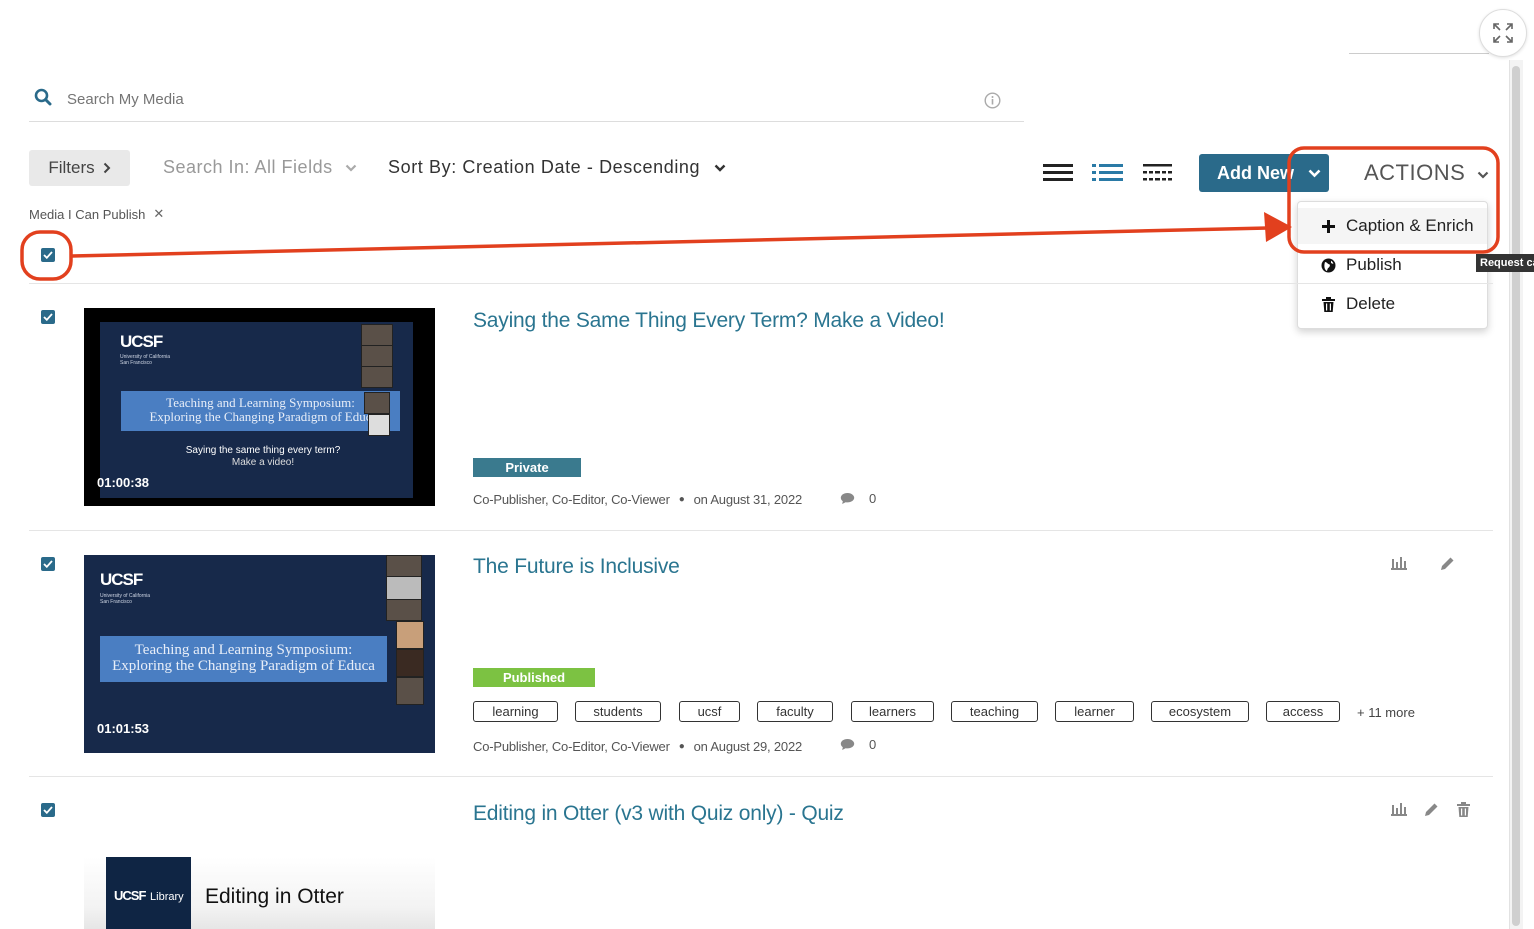 The width and height of the screenshot is (1534, 929). Describe the element at coordinates (243, 665) in the screenshot. I see `slide-heading-line: Exploring the Changing Paradigm of Educa` at that location.